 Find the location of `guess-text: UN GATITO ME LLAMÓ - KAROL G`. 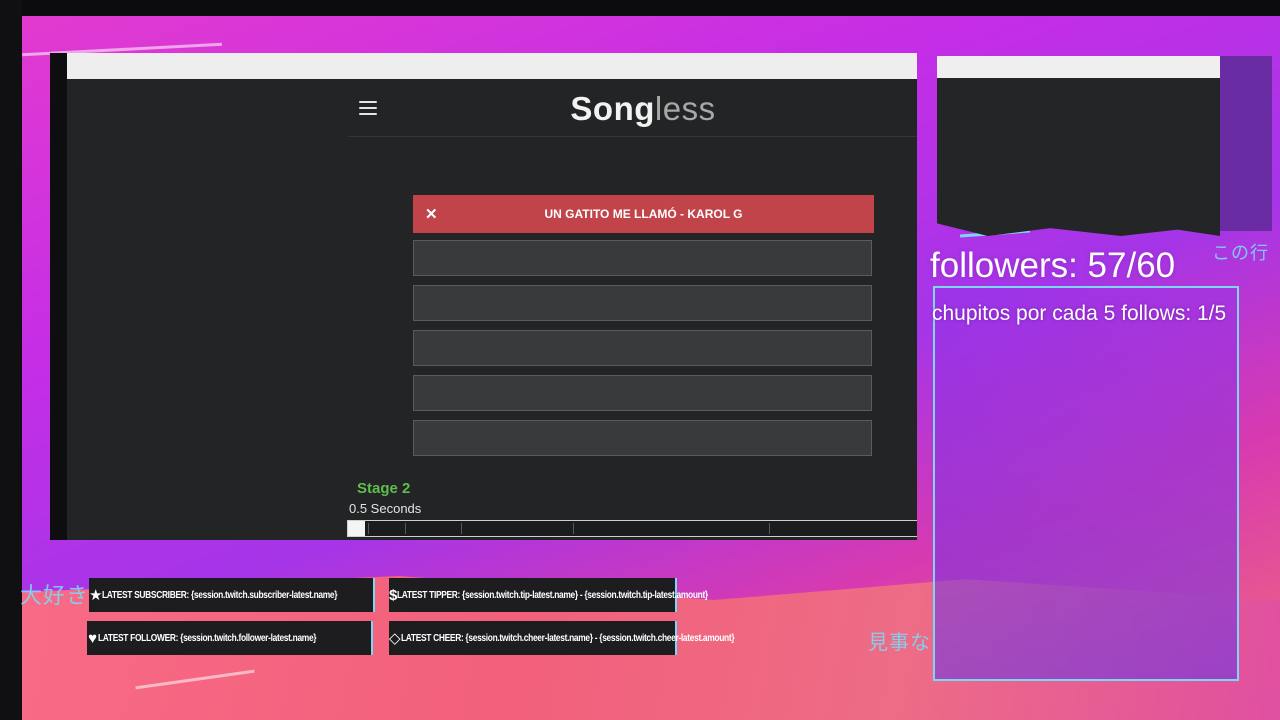

guess-text: UN GATITO ME LLAMÓ - KAROL G is located at coordinates (643, 214).